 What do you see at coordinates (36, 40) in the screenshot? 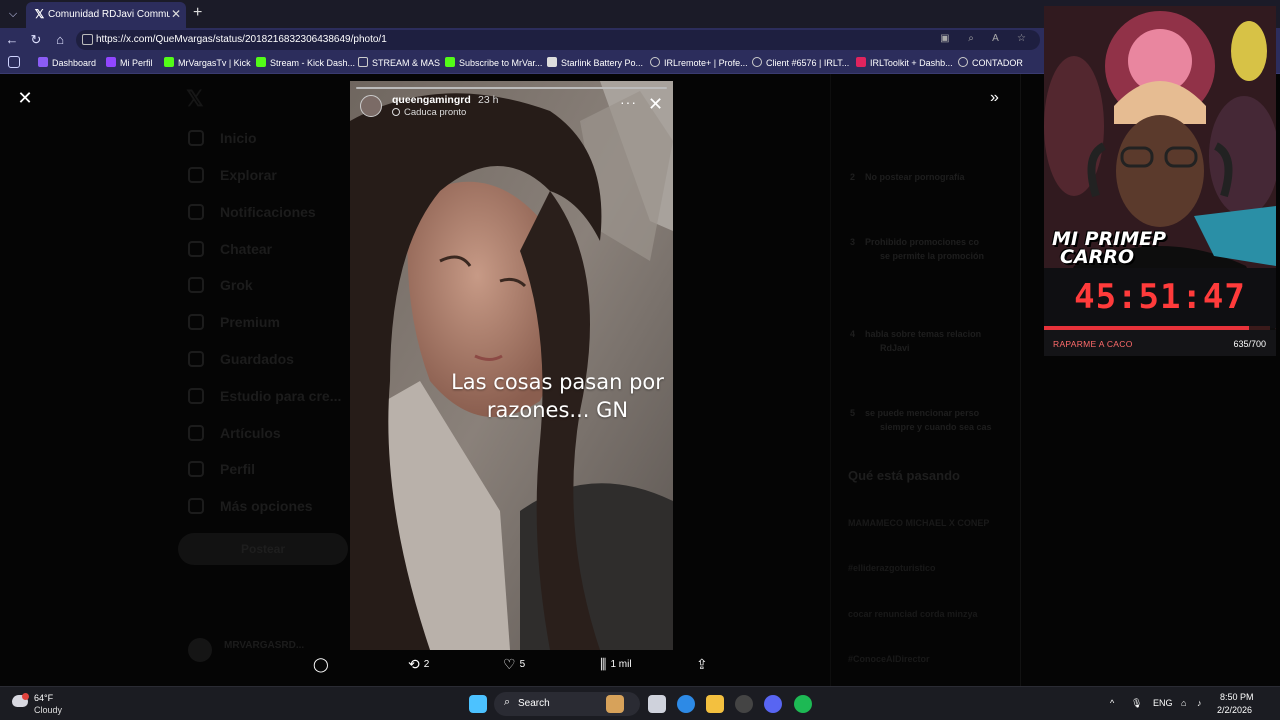
I see `reload-icon: ↻` at bounding box center [36, 40].